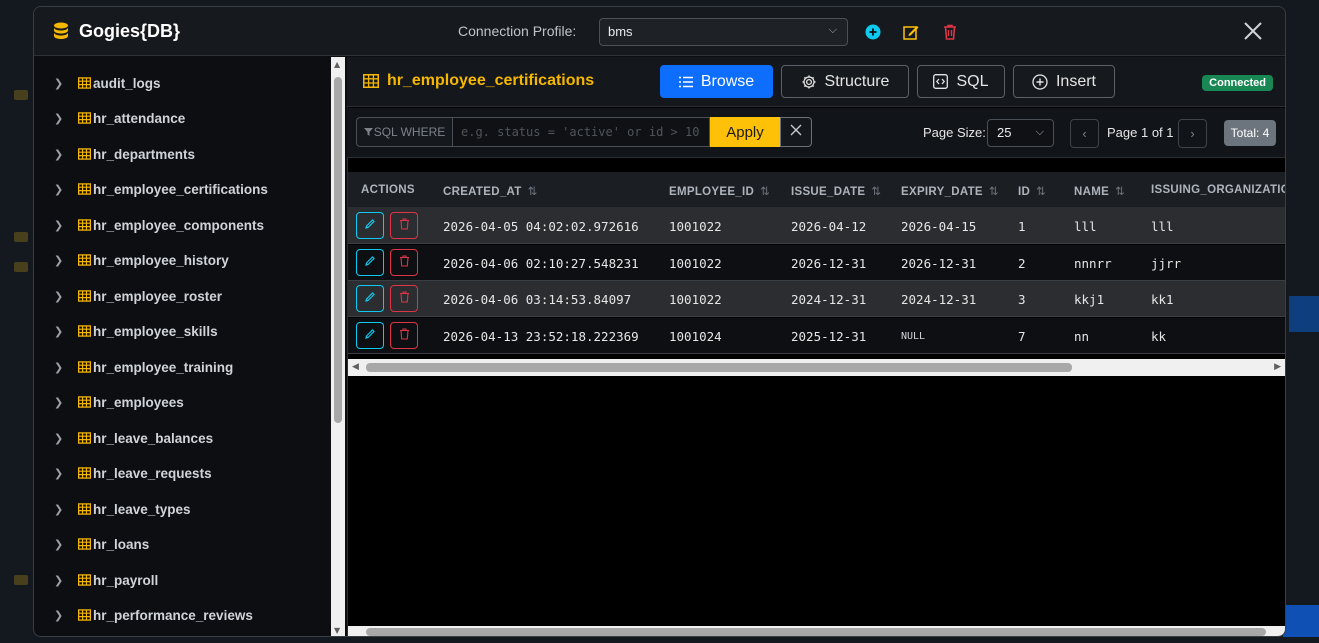  Describe the element at coordinates (796, 132) in the screenshot. I see `clear-filter-button` at that location.